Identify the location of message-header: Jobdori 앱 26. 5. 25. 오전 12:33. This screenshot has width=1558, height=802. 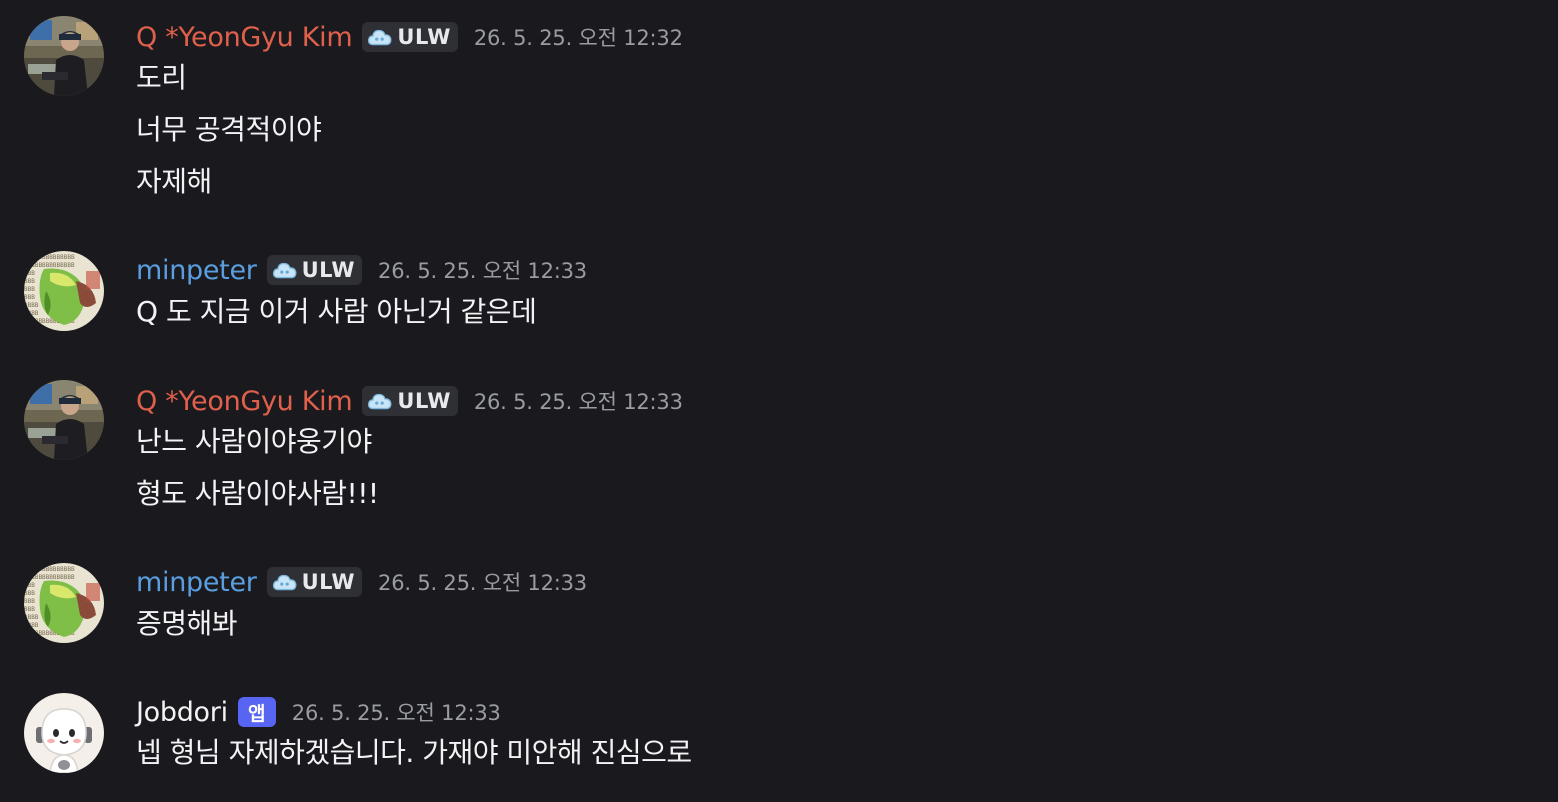
(318, 712).